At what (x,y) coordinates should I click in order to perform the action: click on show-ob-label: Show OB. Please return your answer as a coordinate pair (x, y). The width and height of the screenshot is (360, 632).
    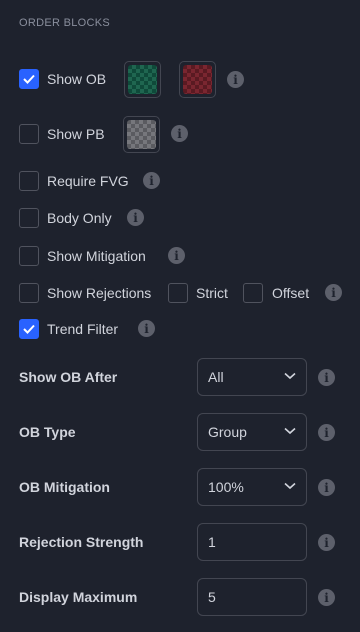
    Looking at the image, I should click on (77, 79).